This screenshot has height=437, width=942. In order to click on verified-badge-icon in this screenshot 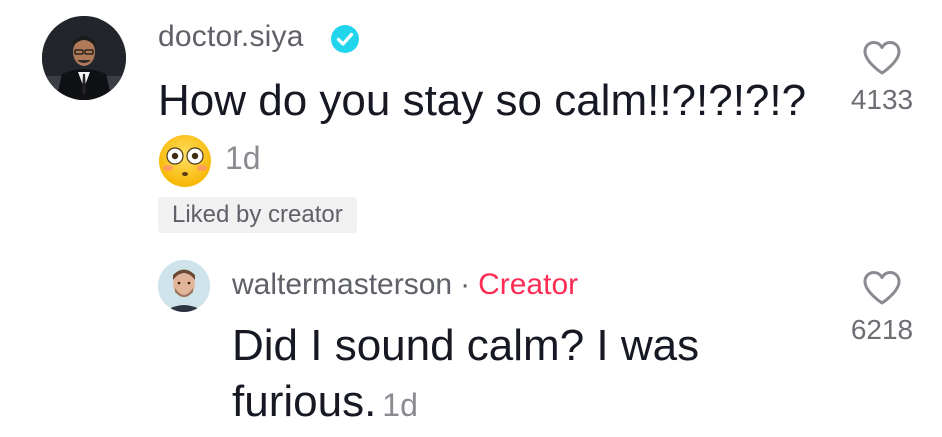, I will do `click(345, 39)`.